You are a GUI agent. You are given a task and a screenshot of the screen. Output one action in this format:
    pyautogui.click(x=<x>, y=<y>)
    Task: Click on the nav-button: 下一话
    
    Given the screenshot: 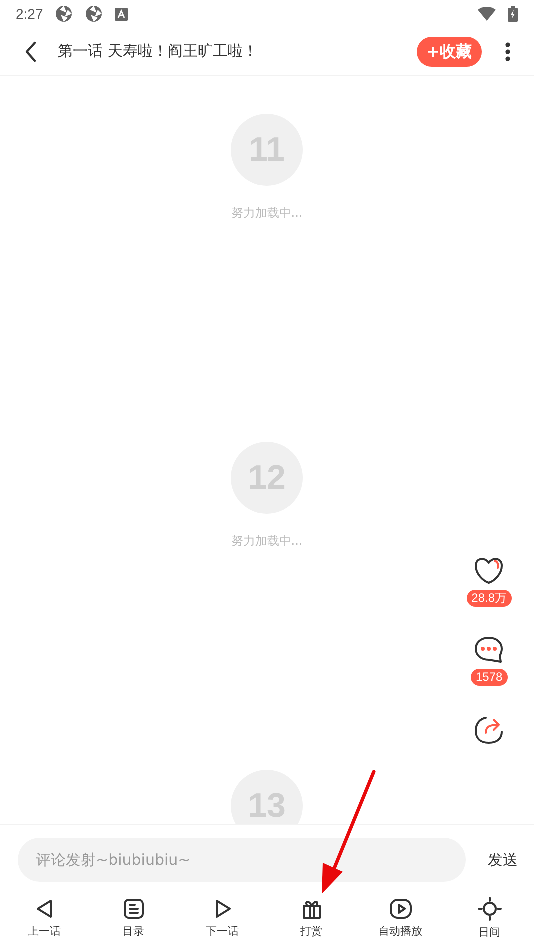 What is the action you would take?
    pyautogui.click(x=222, y=916)
    